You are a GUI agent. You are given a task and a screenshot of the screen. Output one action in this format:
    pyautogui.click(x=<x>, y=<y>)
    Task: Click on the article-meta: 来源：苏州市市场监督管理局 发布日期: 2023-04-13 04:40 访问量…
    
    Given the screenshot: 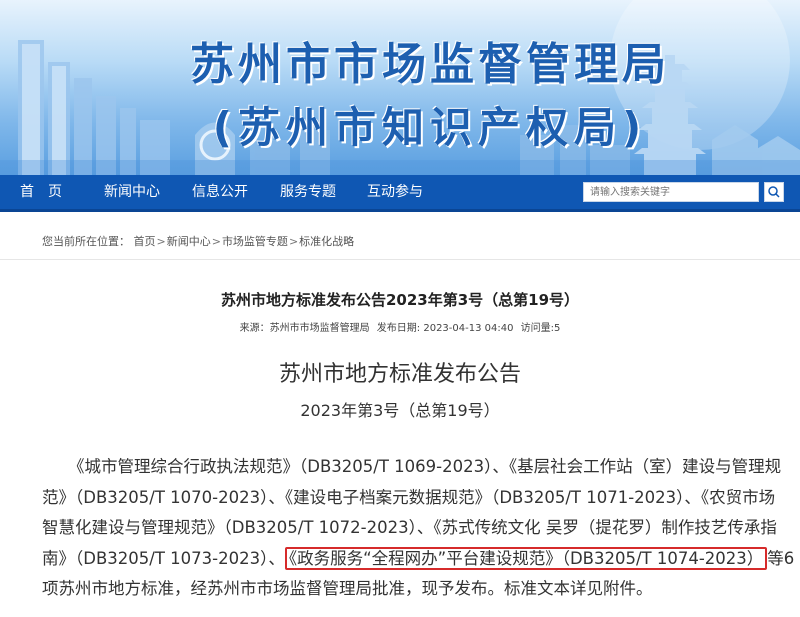 What is the action you would take?
    pyautogui.click(x=400, y=326)
    